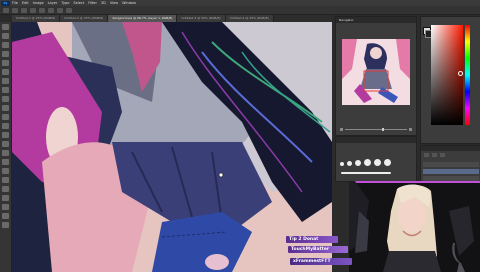 The image size is (480, 272). Describe the element at coordinates (366, 173) in the screenshot. I see `brush-stroke-preview` at that location.